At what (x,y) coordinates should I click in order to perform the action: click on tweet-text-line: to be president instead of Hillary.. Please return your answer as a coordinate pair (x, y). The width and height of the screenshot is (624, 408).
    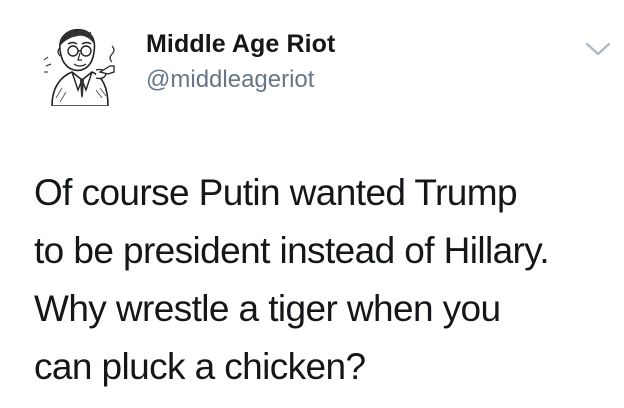
    Looking at the image, I should click on (292, 250).